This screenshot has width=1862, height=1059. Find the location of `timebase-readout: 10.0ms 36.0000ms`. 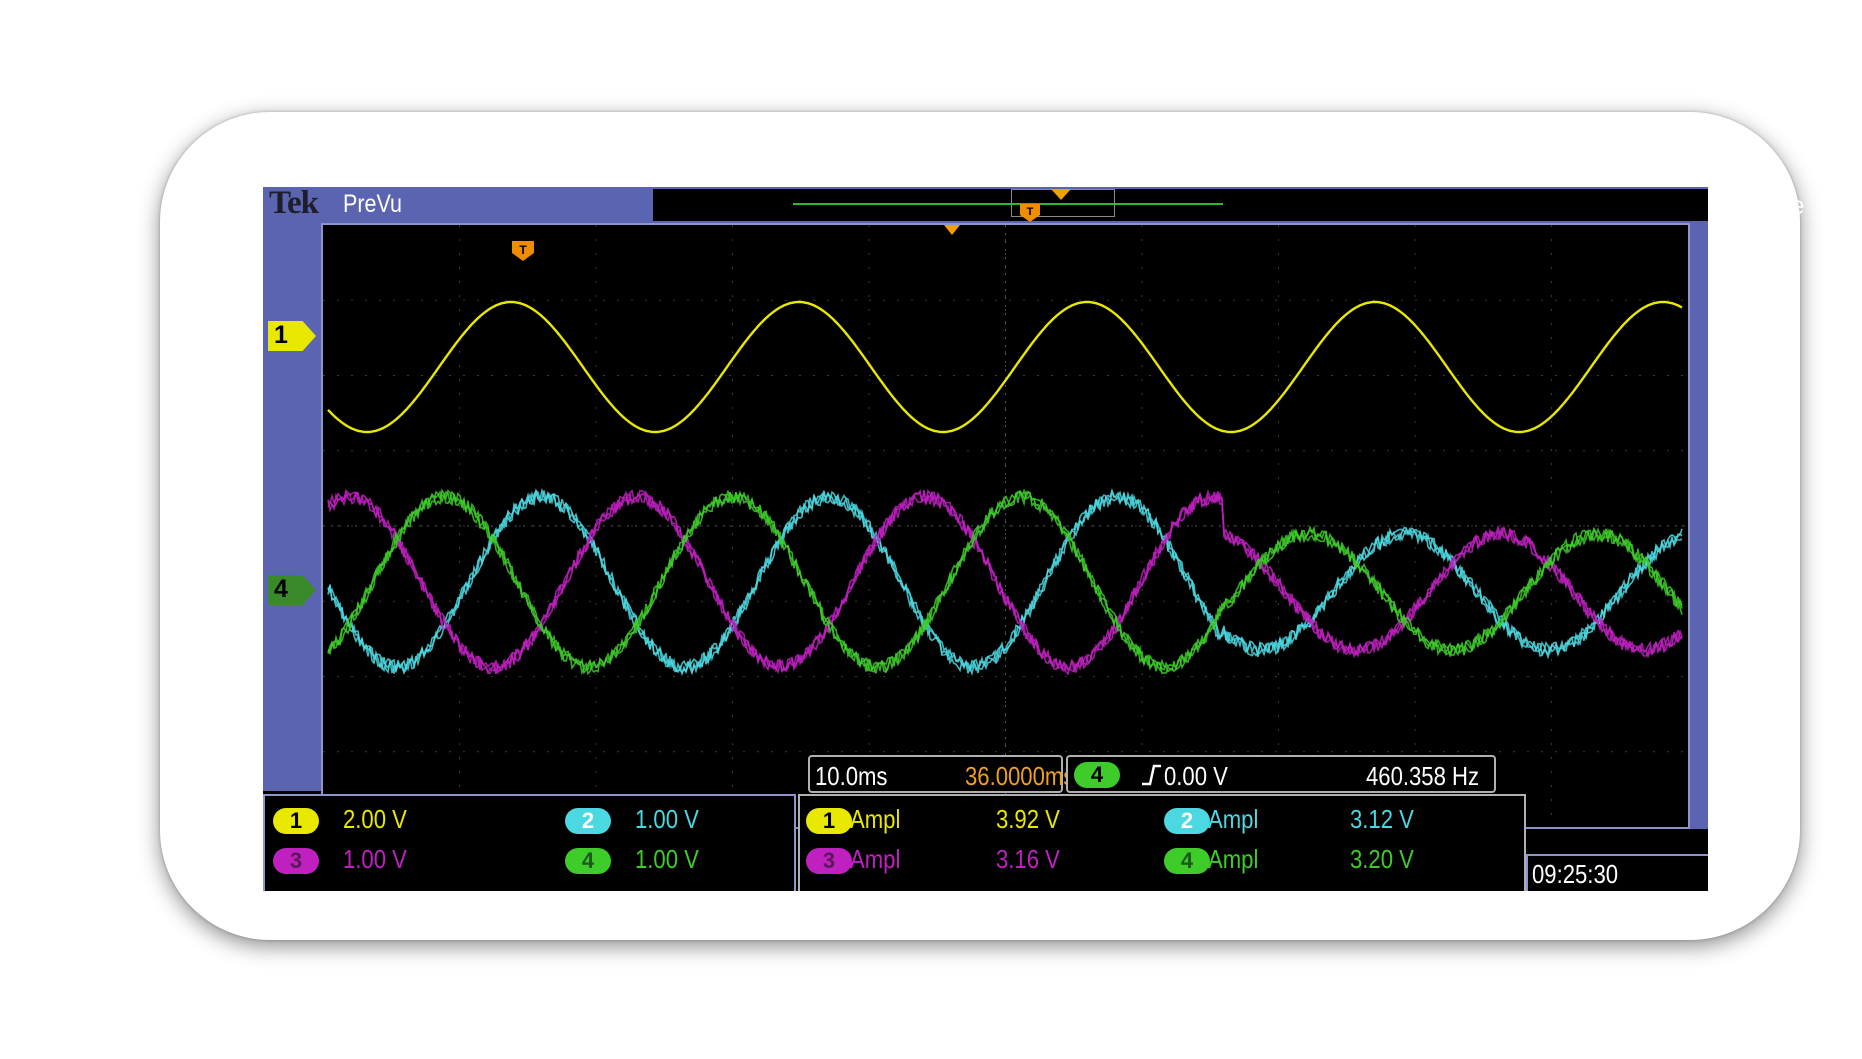

timebase-readout: 10.0ms 36.0000ms is located at coordinates (941, 774).